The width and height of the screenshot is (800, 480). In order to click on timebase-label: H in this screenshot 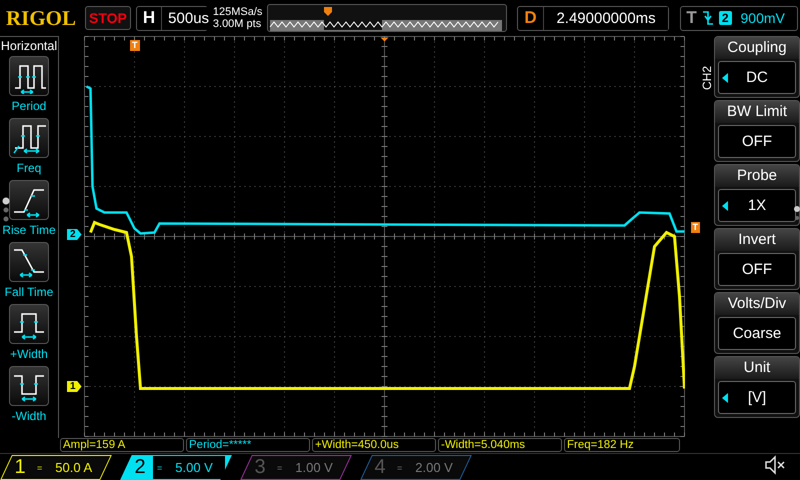, I will do `click(149, 18)`.